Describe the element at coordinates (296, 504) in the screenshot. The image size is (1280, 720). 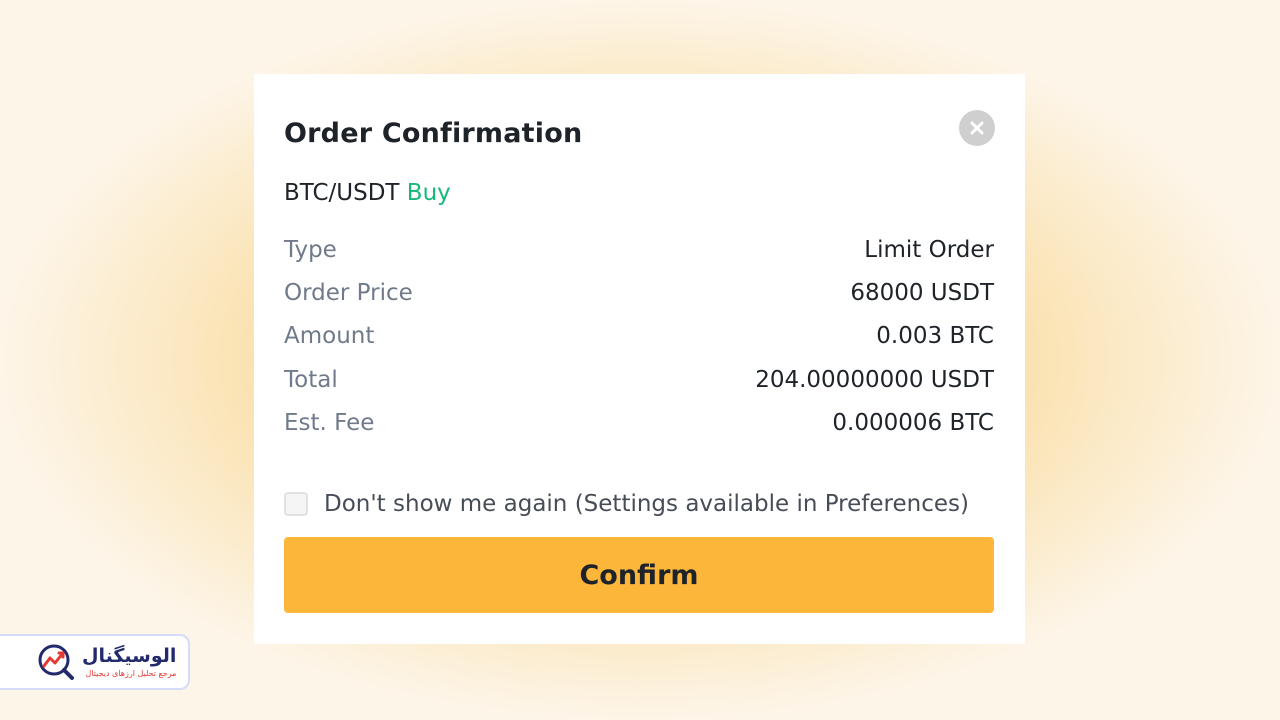
I see `dont-show-again-checkbox` at that location.